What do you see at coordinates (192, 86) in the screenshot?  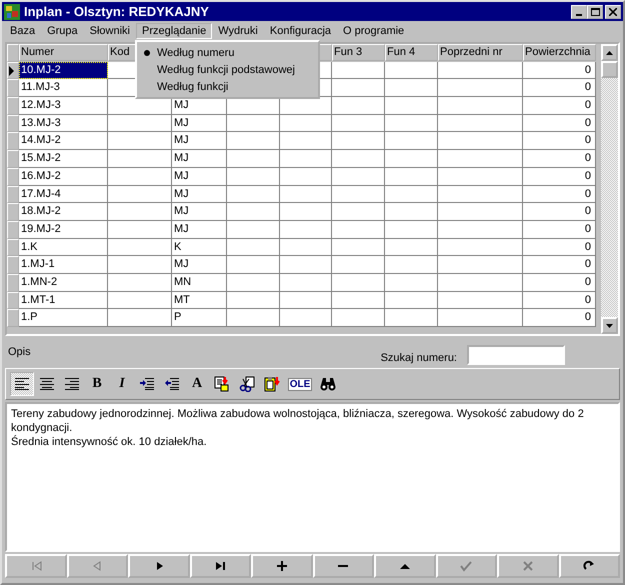 I see `menu-option: Według funkcji` at bounding box center [192, 86].